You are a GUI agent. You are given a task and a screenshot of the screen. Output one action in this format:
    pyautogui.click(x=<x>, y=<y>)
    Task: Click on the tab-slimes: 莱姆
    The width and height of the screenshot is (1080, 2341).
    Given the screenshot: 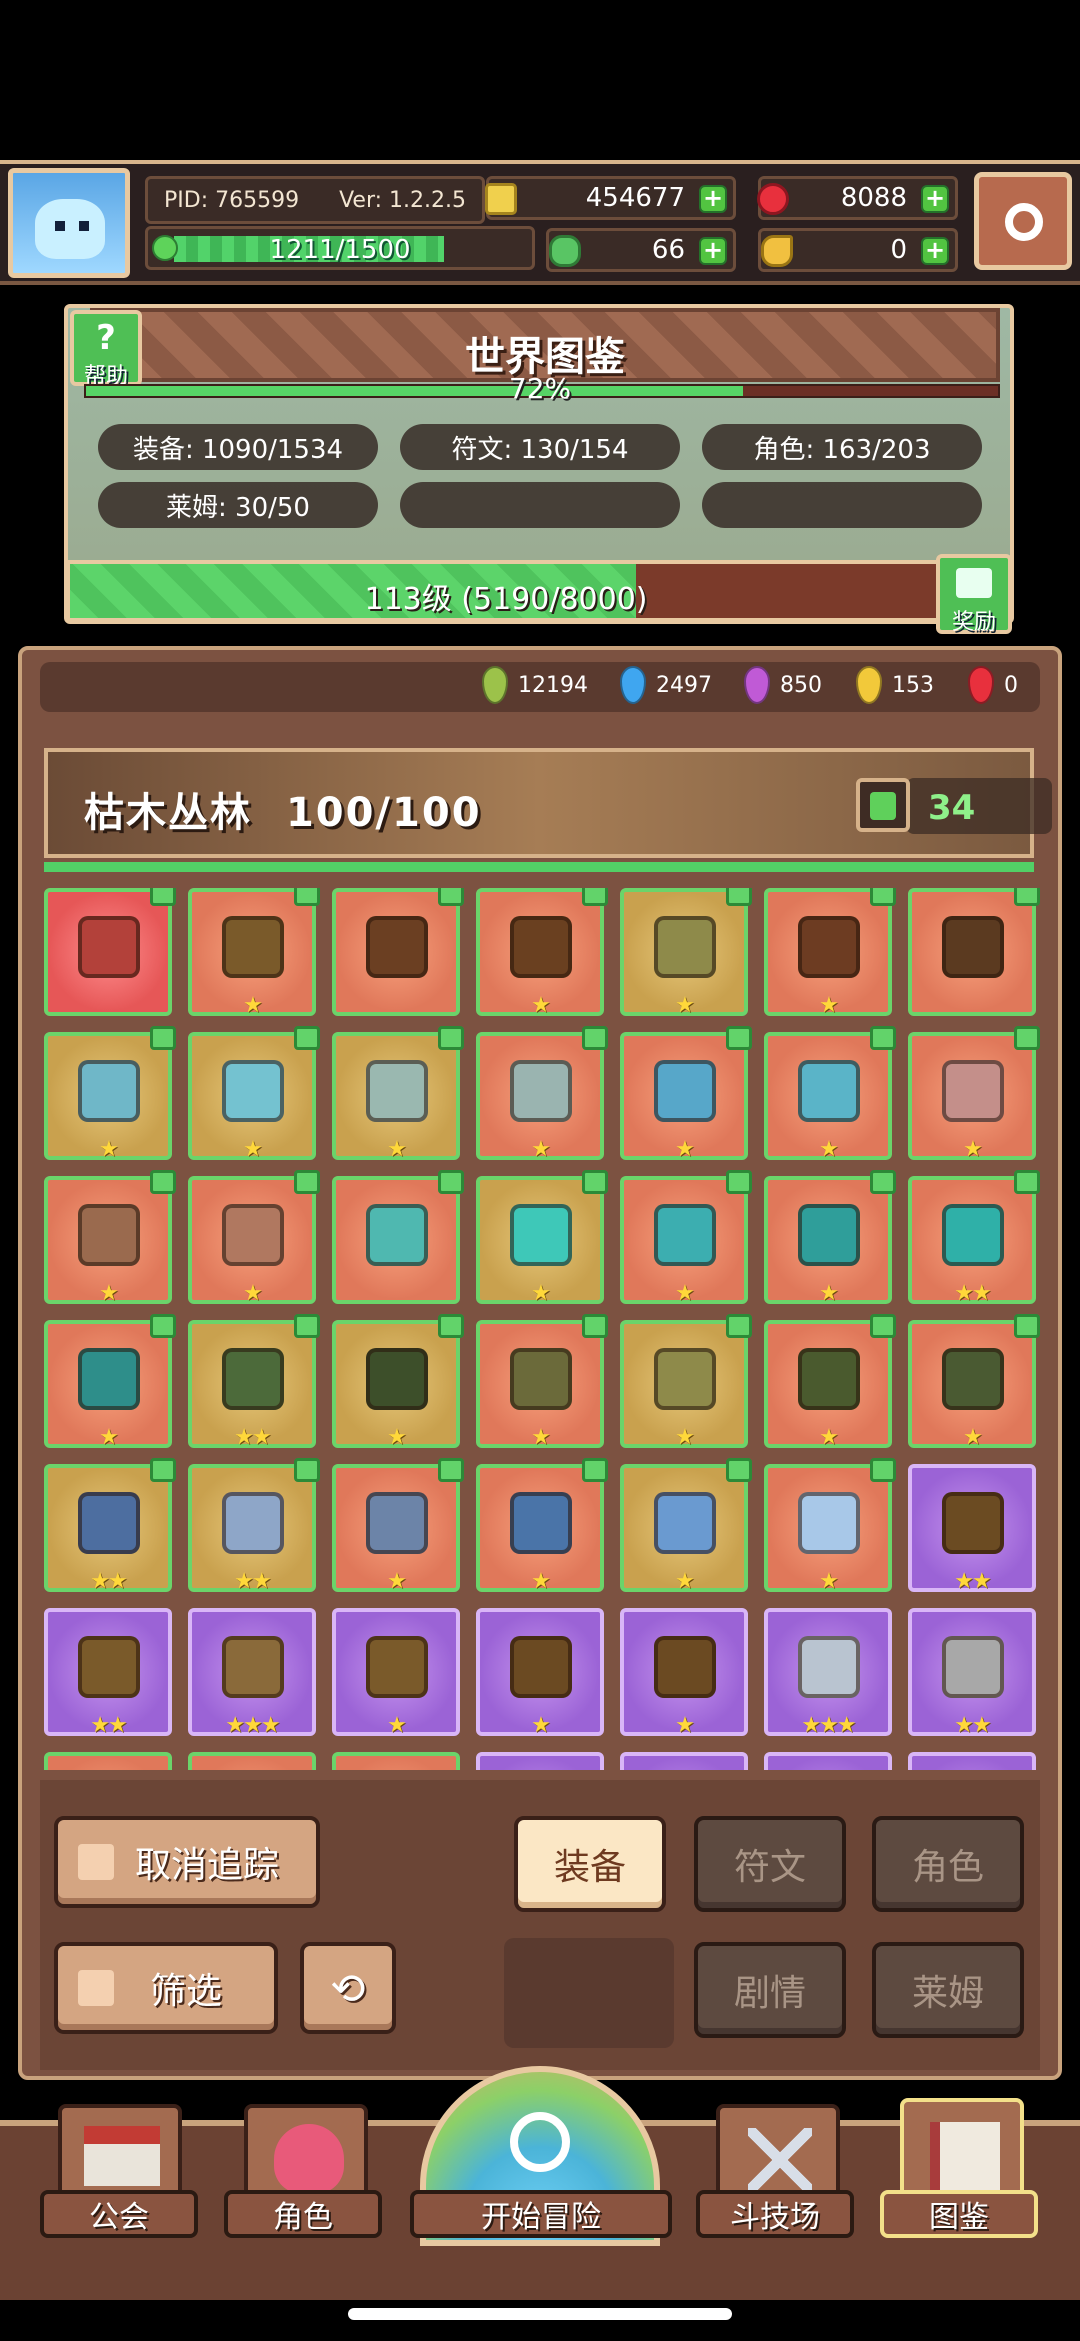 What is the action you would take?
    pyautogui.click(x=948, y=1990)
    